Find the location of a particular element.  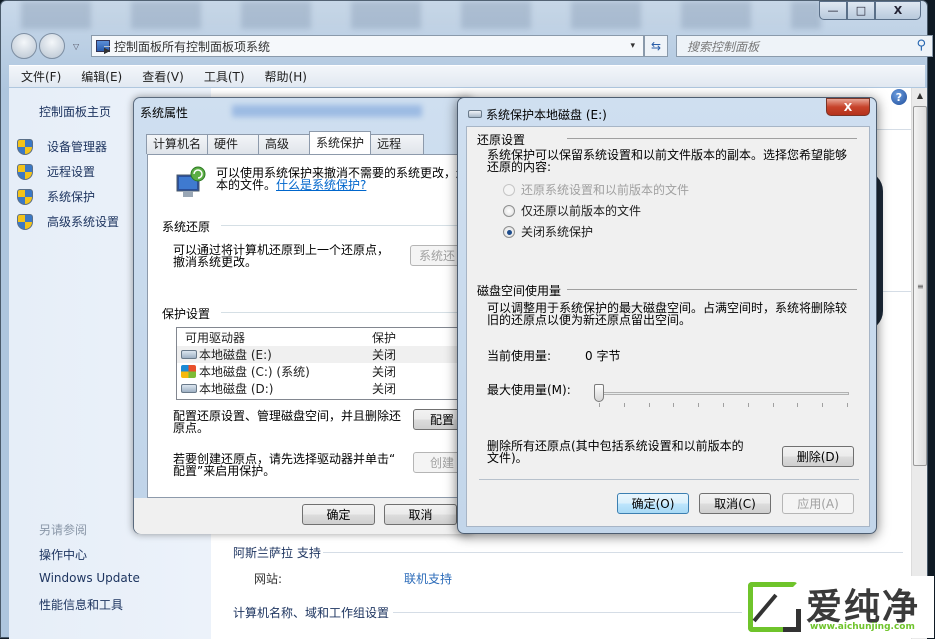

list-header: 可用驱动器 保护 is located at coordinates (321, 337).